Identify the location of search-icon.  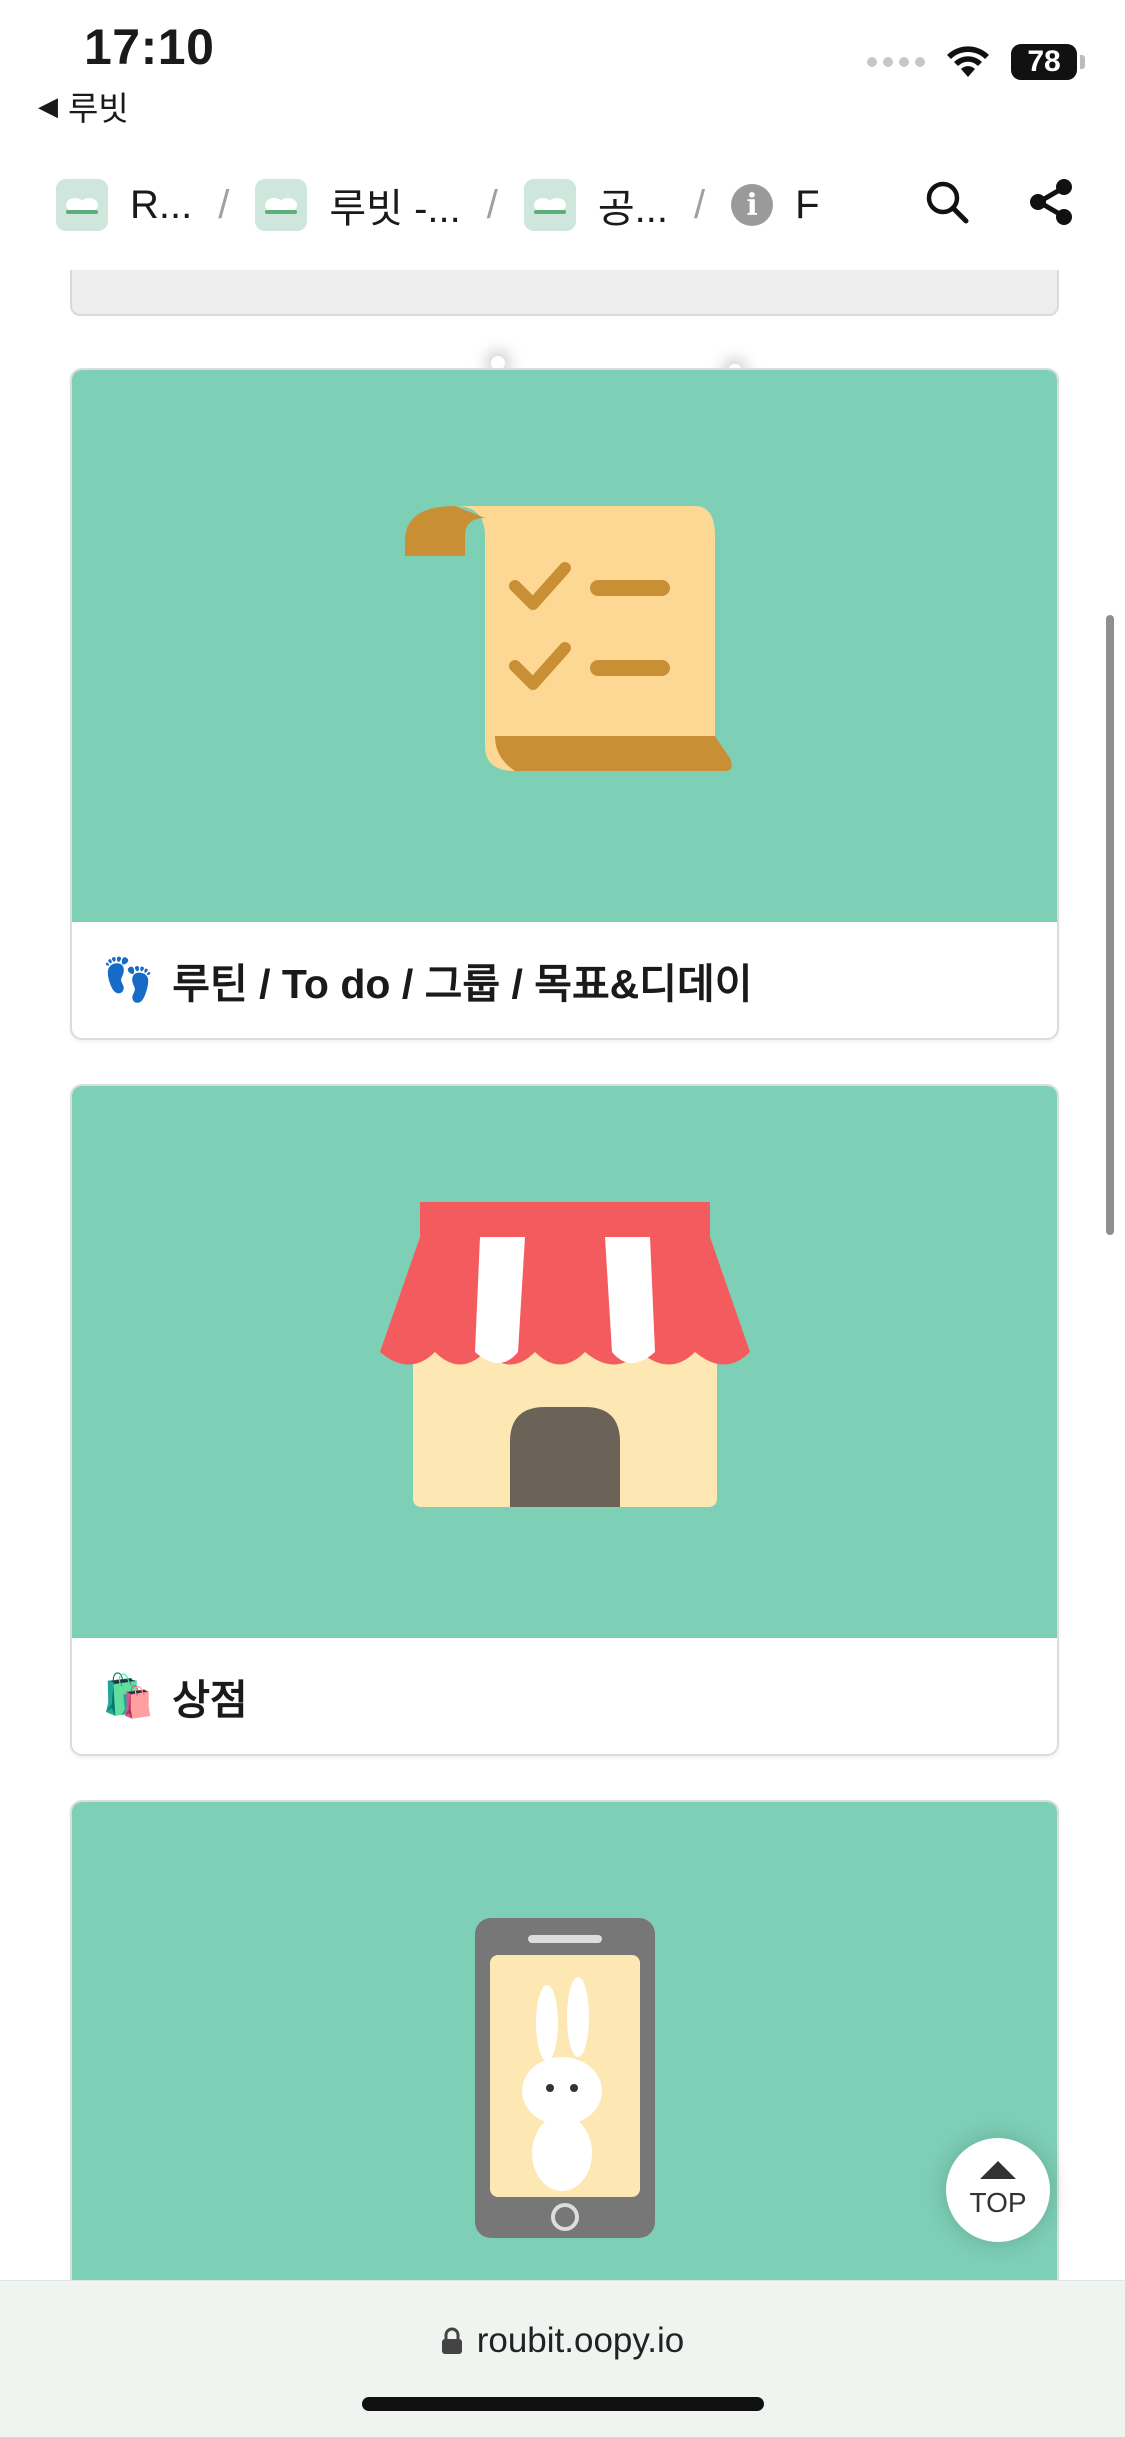
(947, 202).